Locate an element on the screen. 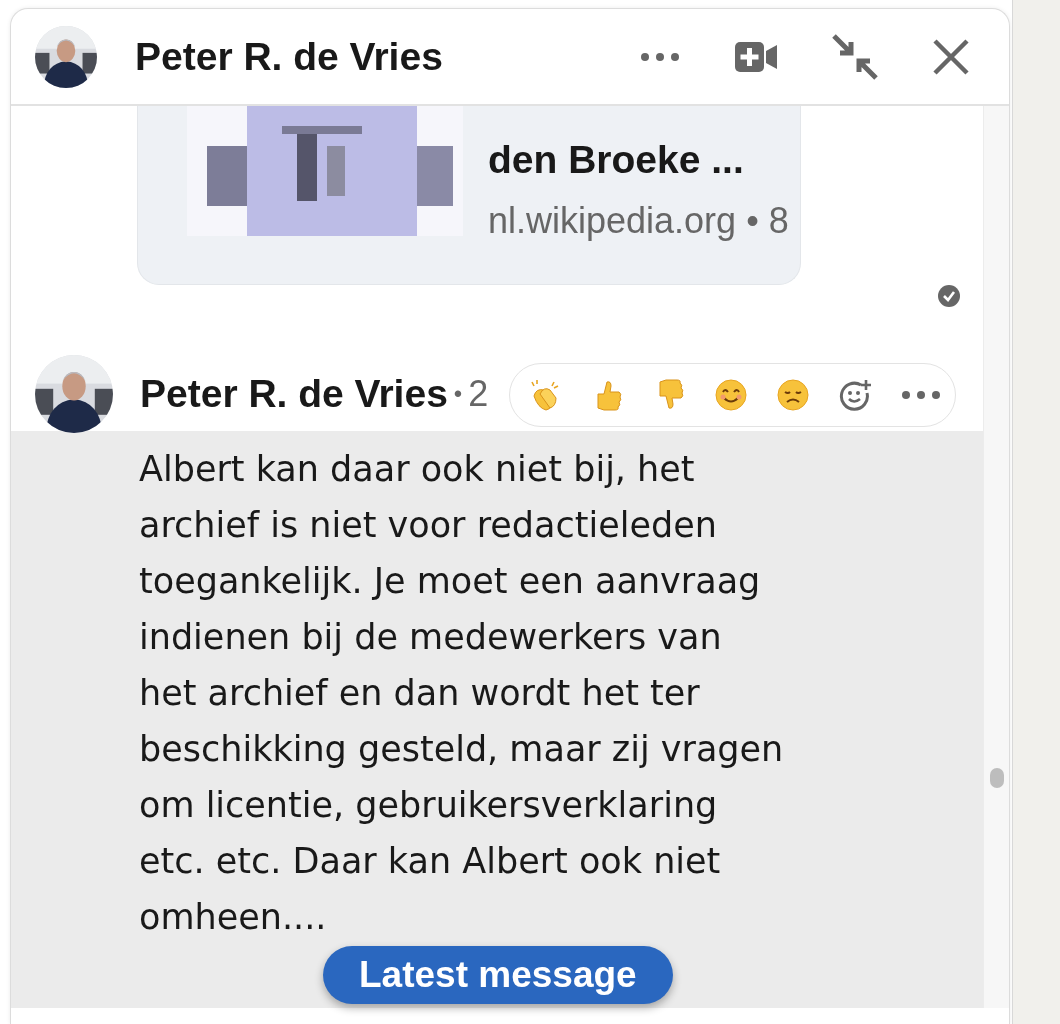 This screenshot has width=1060, height=1024. message-time: 2 is located at coordinates (478, 394).